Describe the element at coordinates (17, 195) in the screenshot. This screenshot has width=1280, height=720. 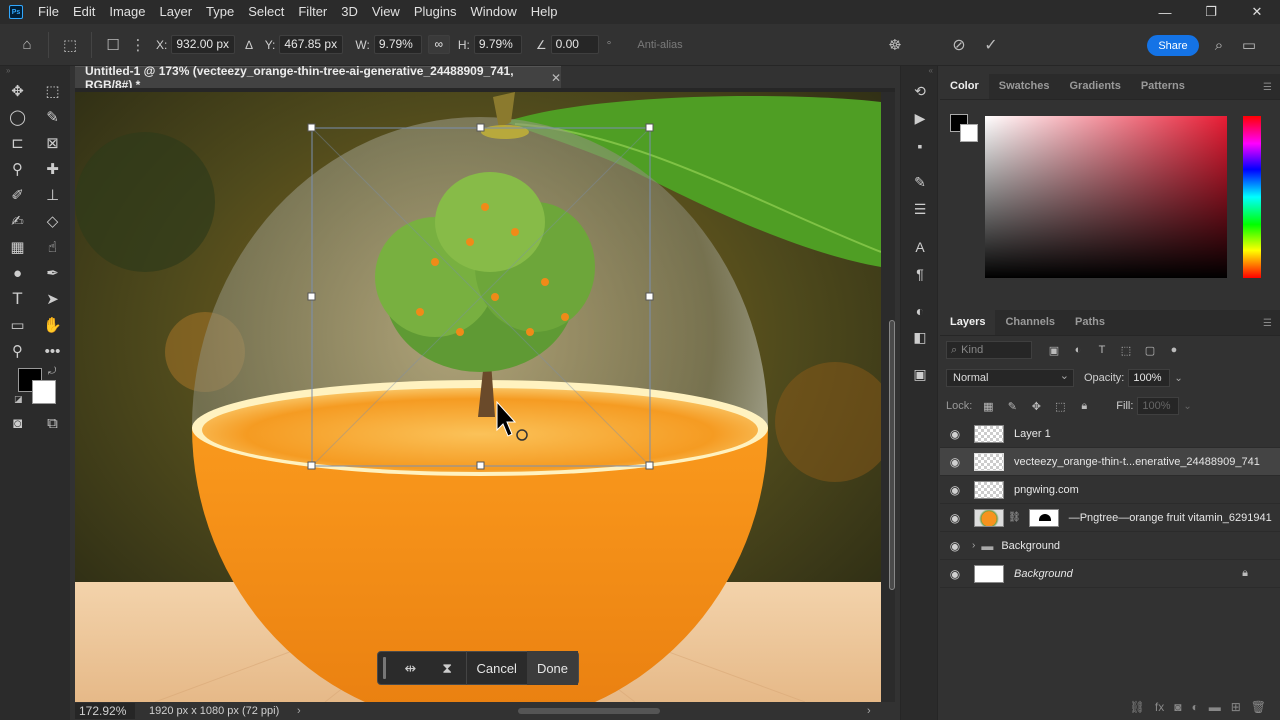
I see `brush-tool-icon: ✐` at that location.